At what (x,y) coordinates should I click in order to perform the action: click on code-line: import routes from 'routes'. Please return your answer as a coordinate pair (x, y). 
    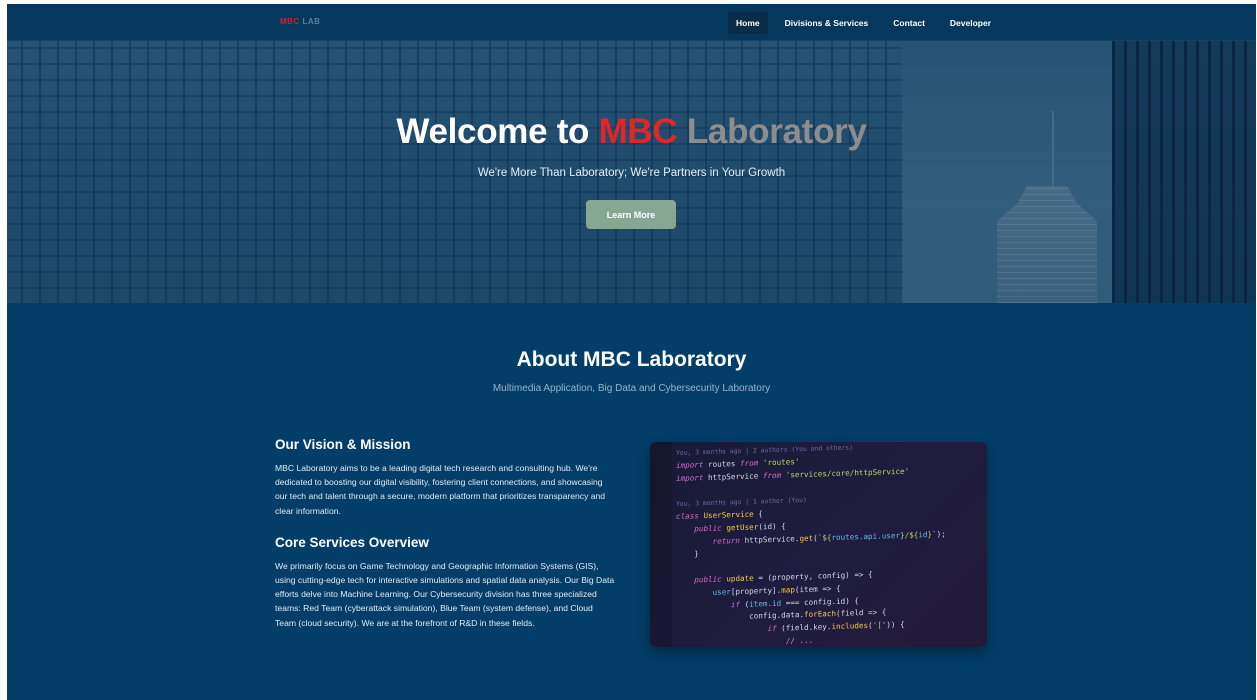
    Looking at the image, I should click on (738, 463).